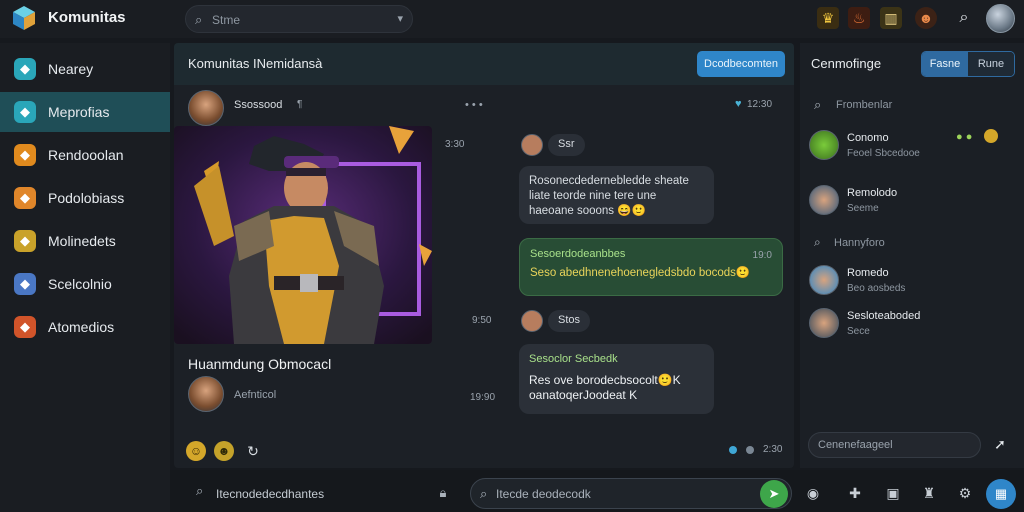 This screenshot has width=1024, height=512. I want to click on chat-icon: ◆, so click(25, 112).